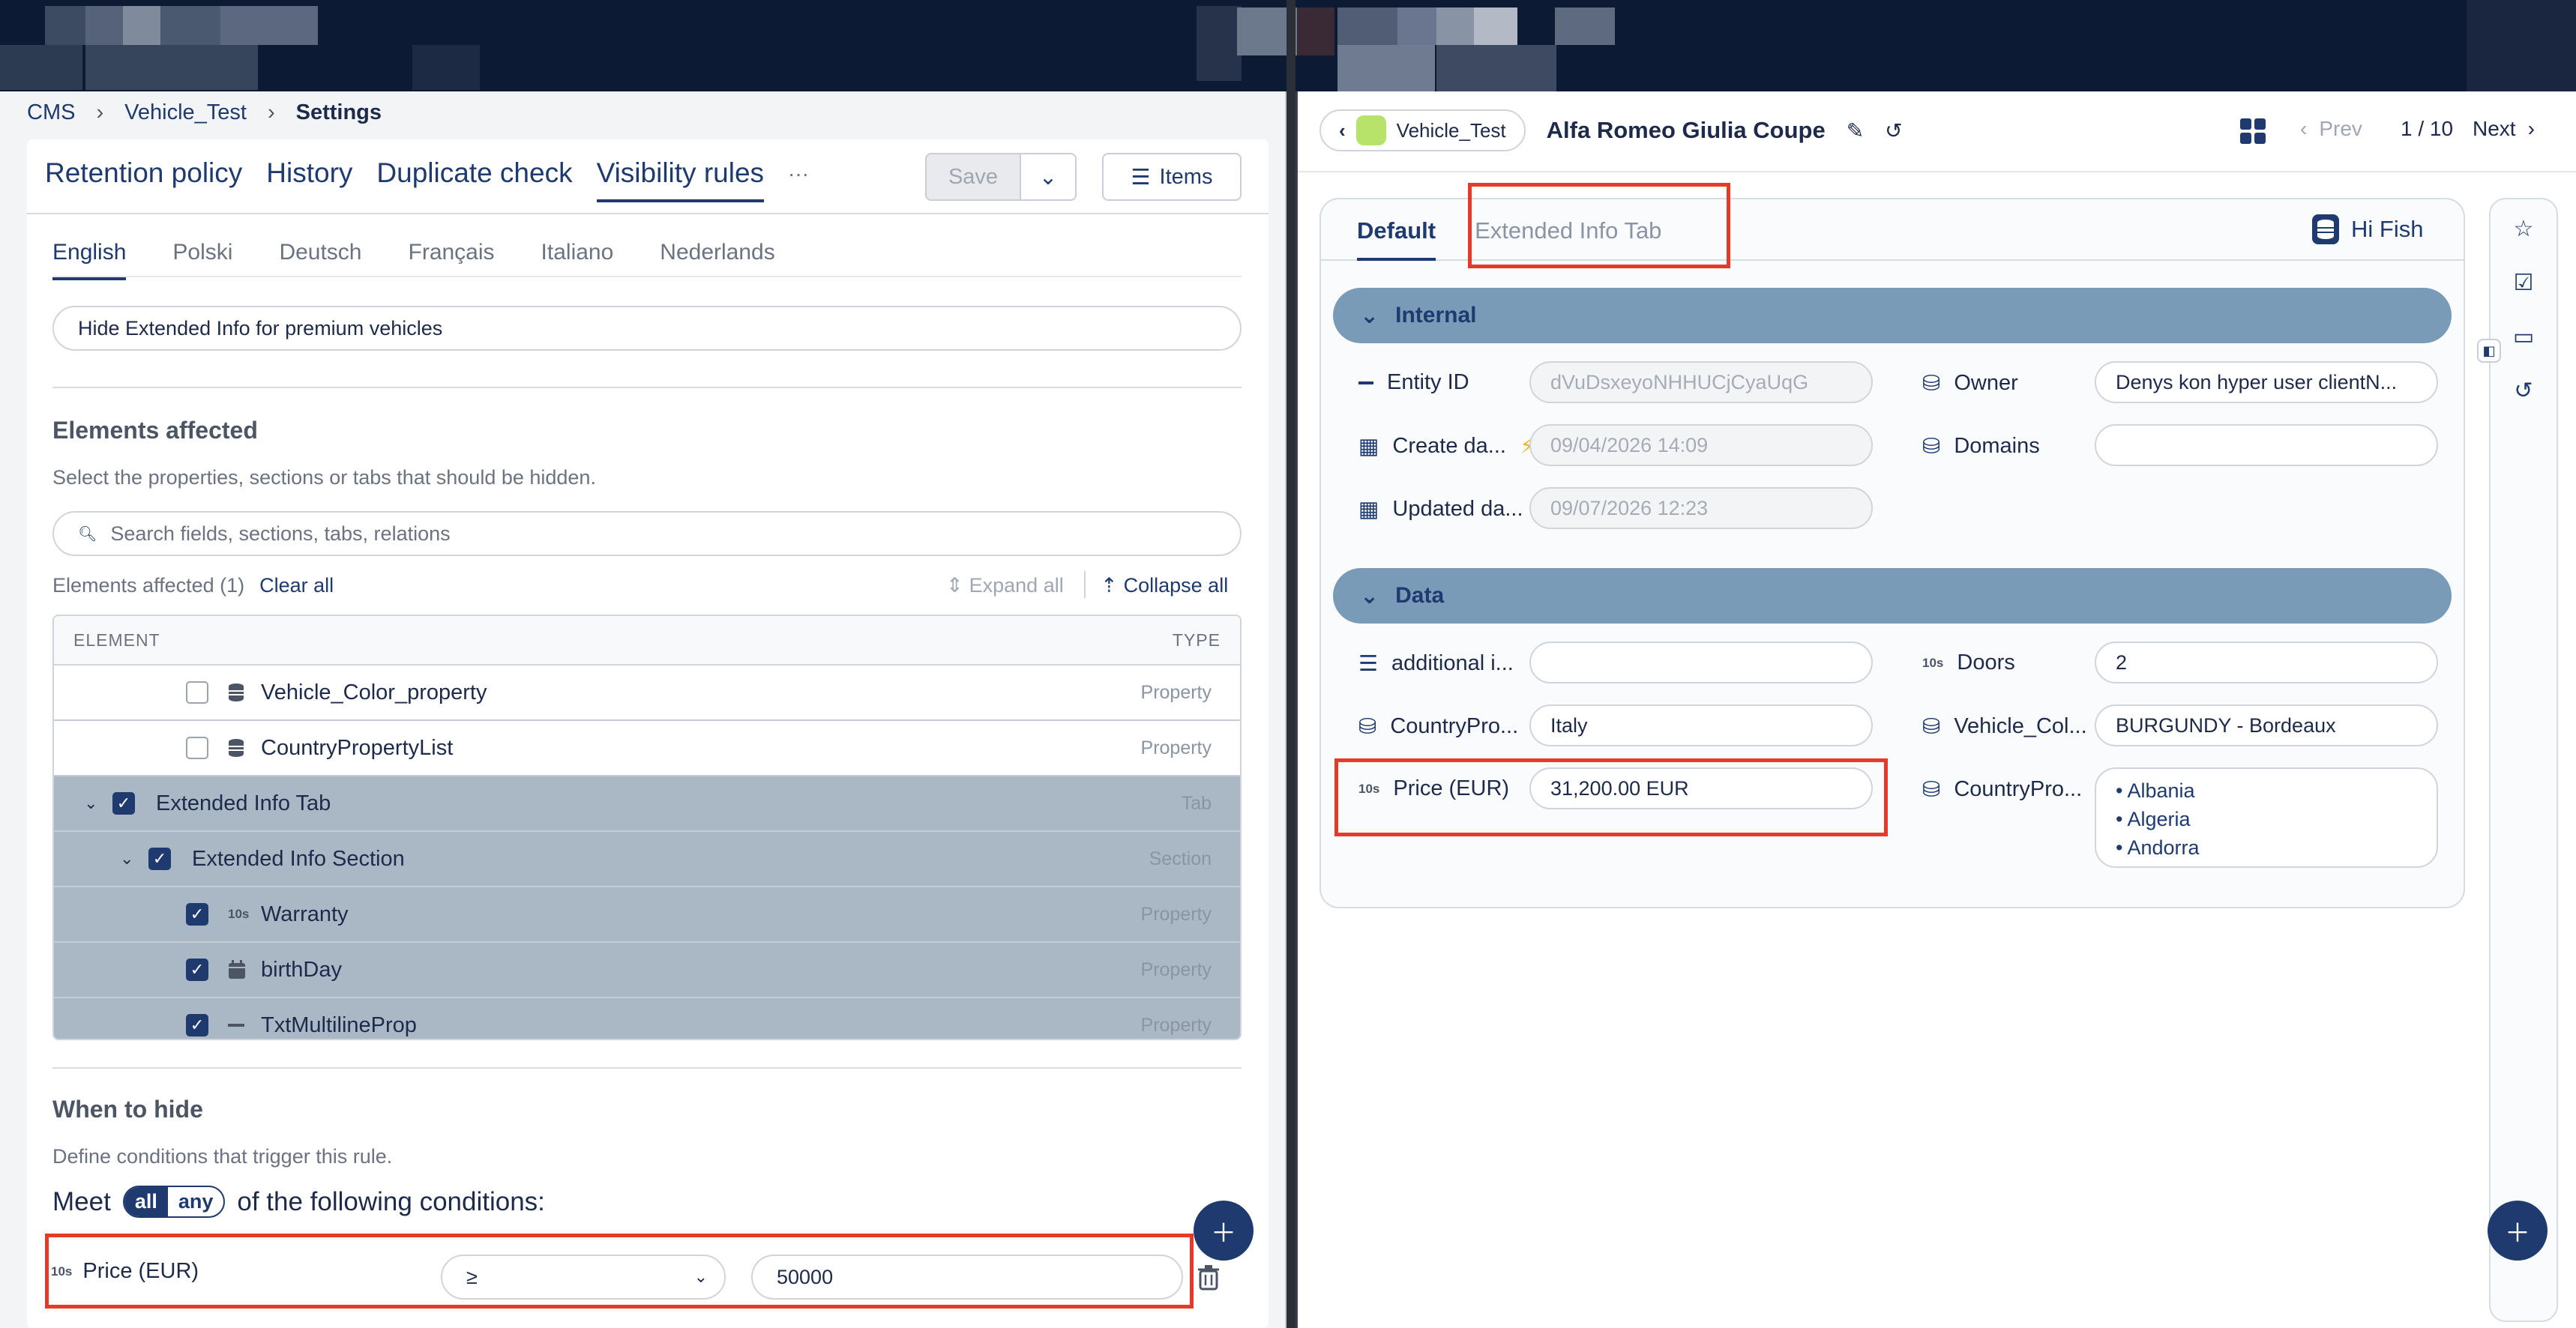 Image resolution: width=2576 pixels, height=1328 pixels. Describe the element at coordinates (1701, 508) in the screenshot. I see `updated-date-field: 09/07/2026 12:23` at that location.